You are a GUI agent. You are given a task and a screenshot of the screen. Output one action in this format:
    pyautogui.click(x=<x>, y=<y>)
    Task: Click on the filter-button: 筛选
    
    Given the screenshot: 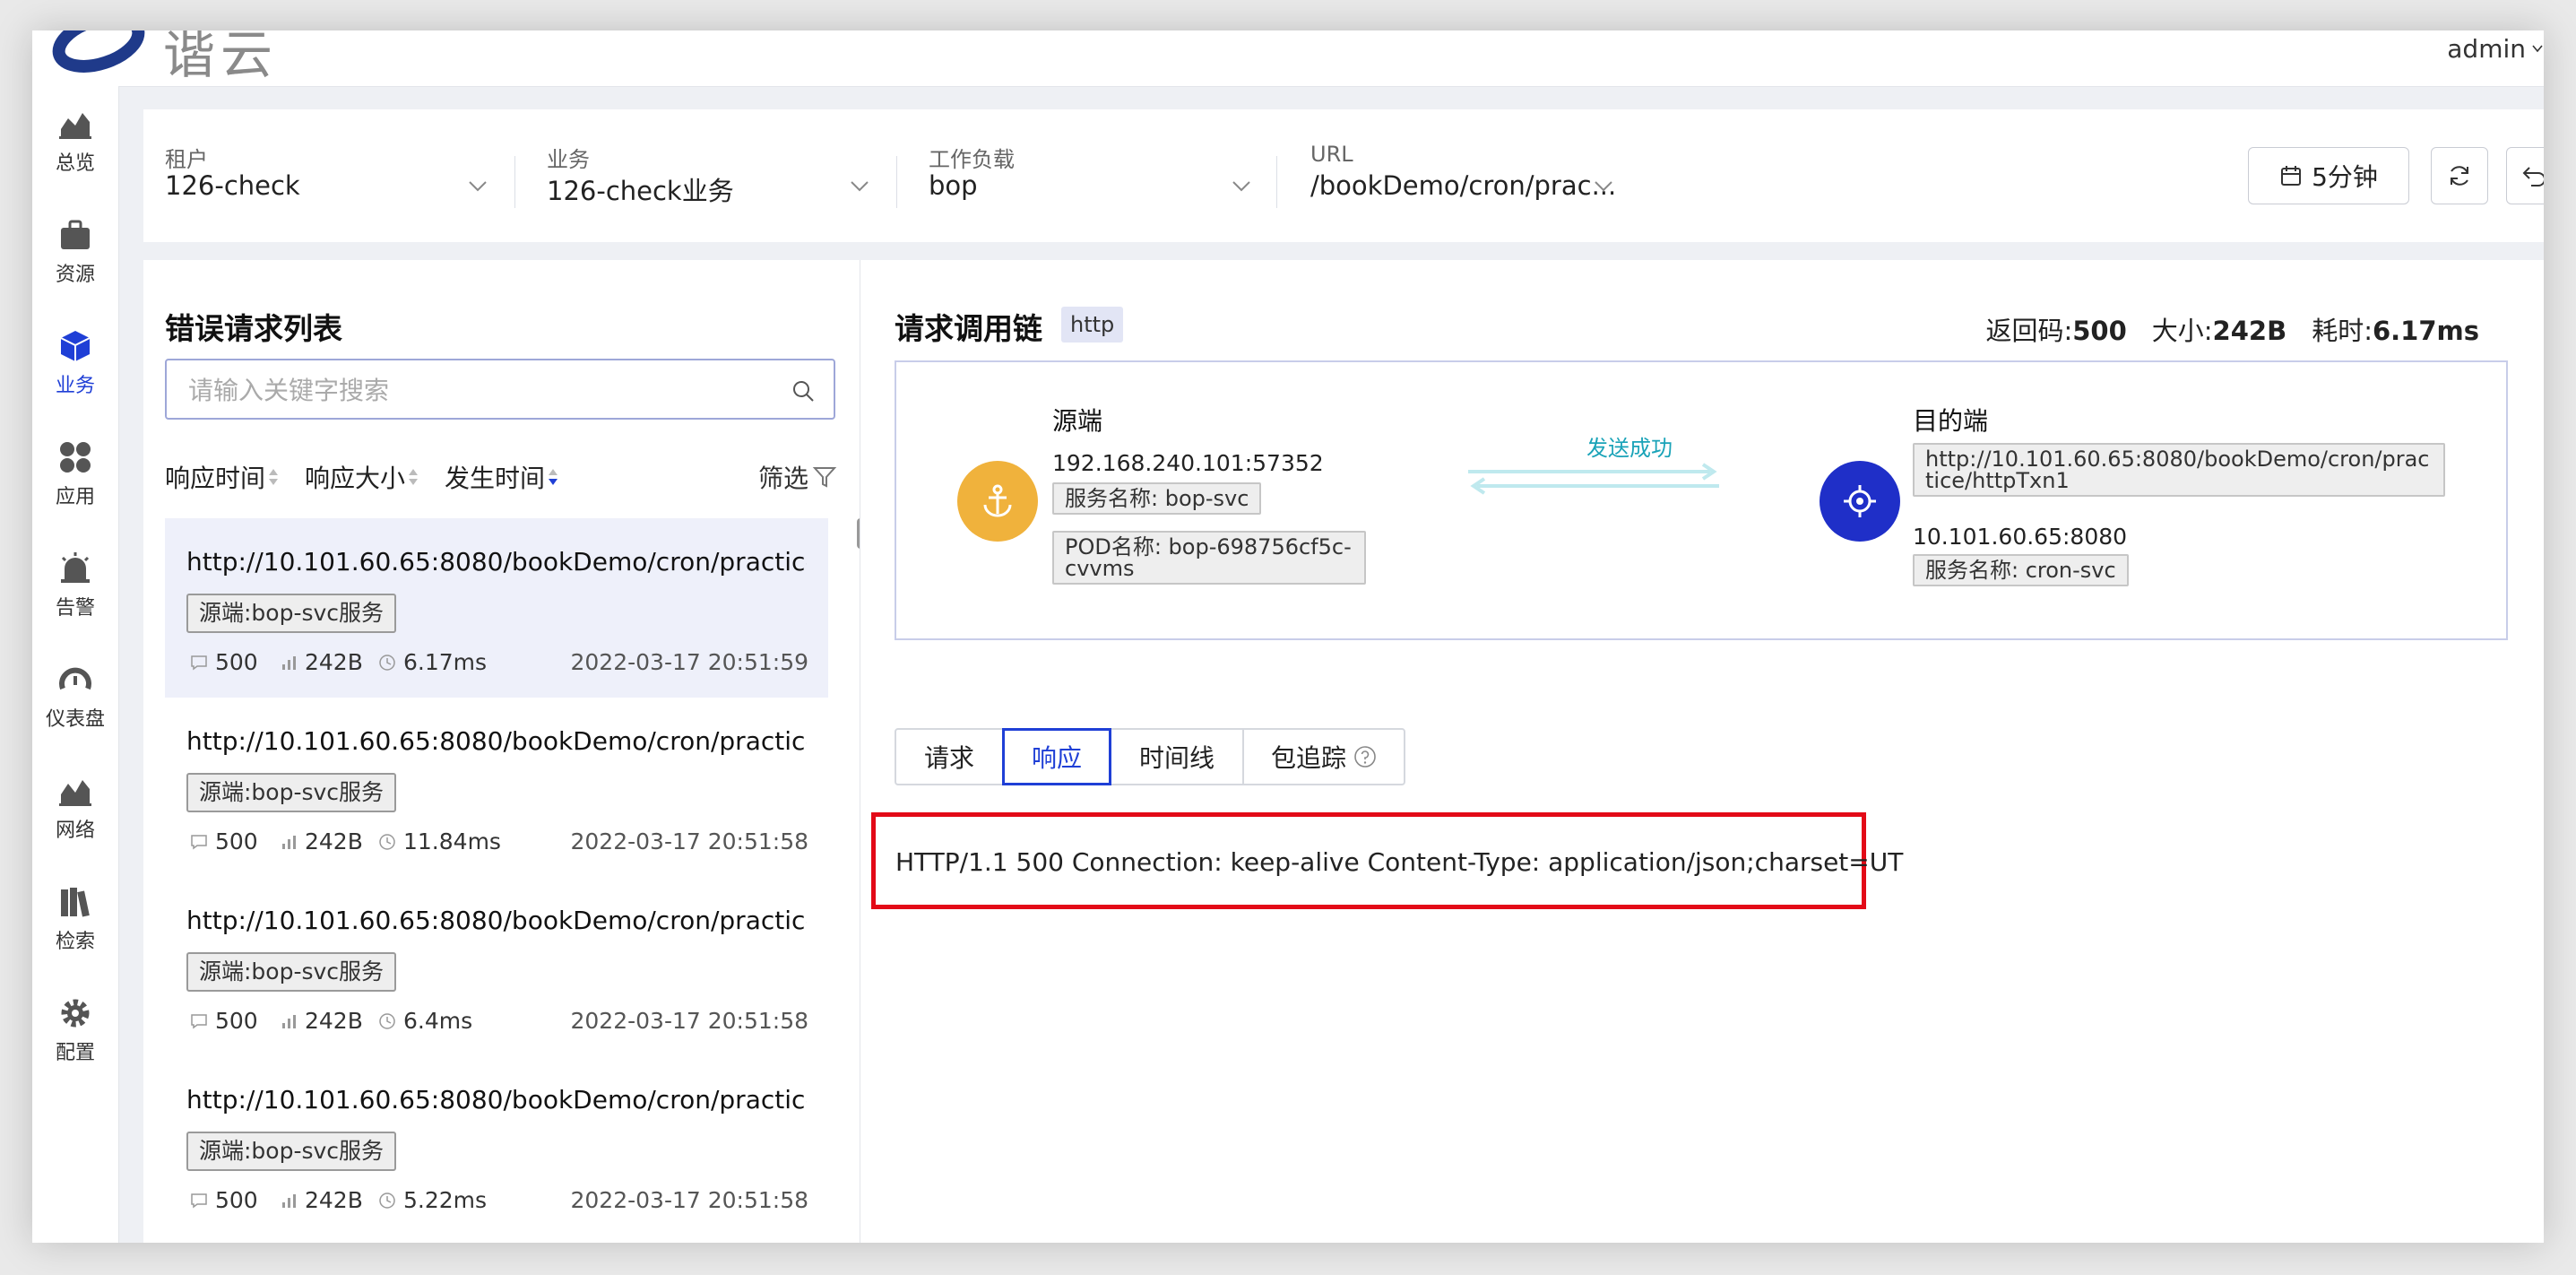 What is the action you would take?
    pyautogui.click(x=797, y=477)
    